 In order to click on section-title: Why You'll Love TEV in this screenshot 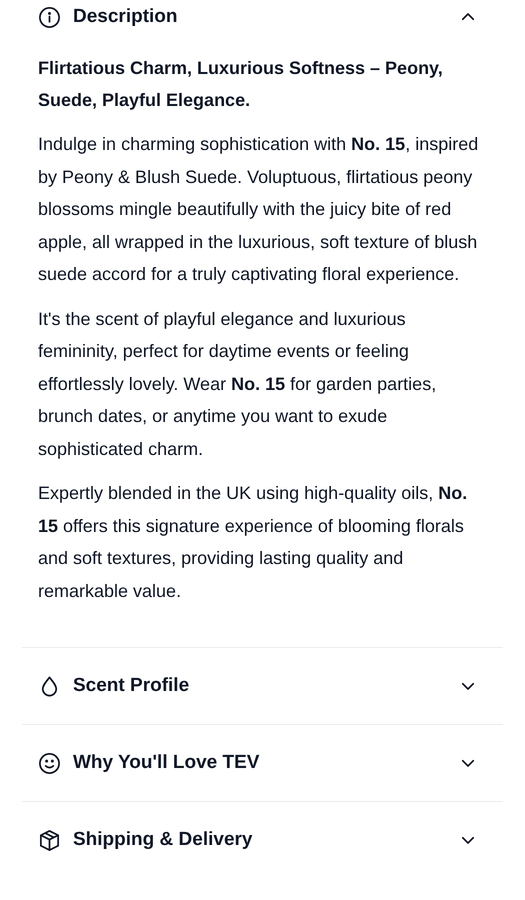, I will do `click(166, 763)`.